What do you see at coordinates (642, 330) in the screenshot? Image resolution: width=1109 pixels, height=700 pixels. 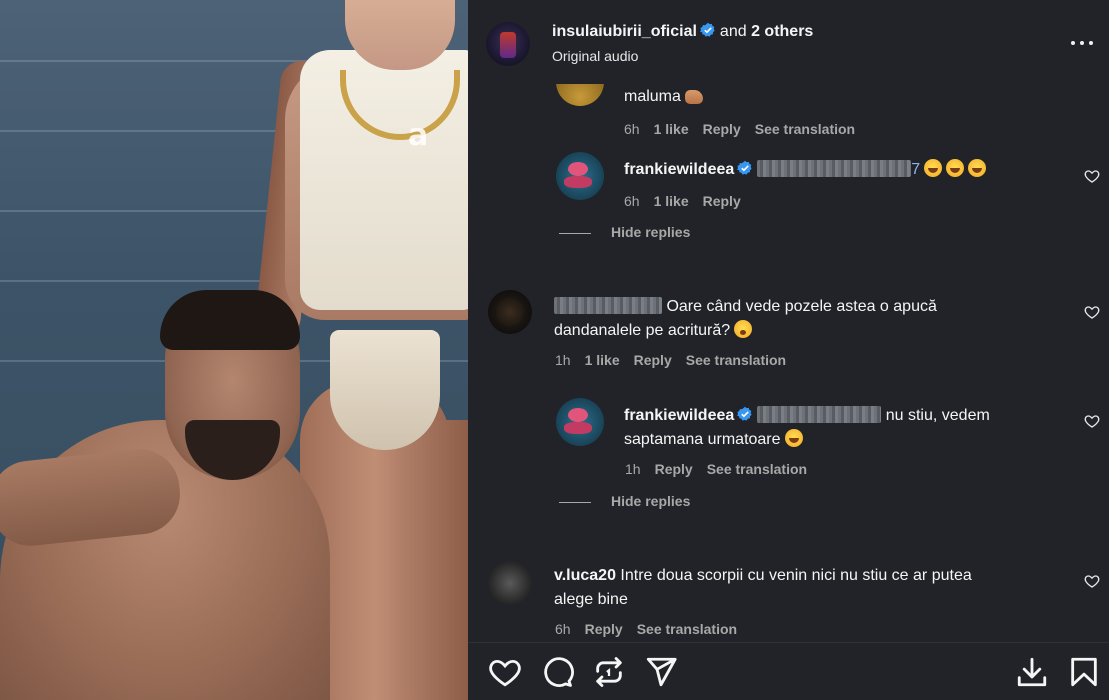 I see `comment-text: dandanalele pe acritură?` at bounding box center [642, 330].